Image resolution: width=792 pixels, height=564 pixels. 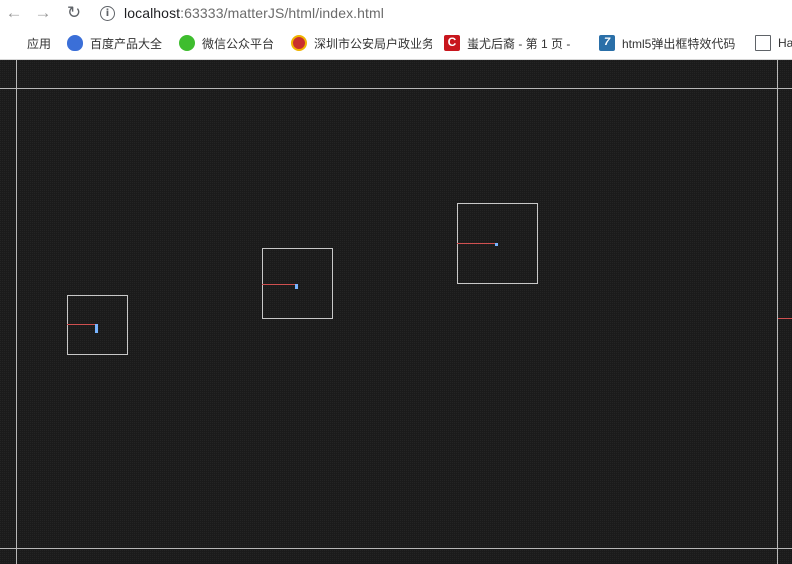 I want to click on bookmark-baidu: 百度产品大全, so click(x=114, y=43).